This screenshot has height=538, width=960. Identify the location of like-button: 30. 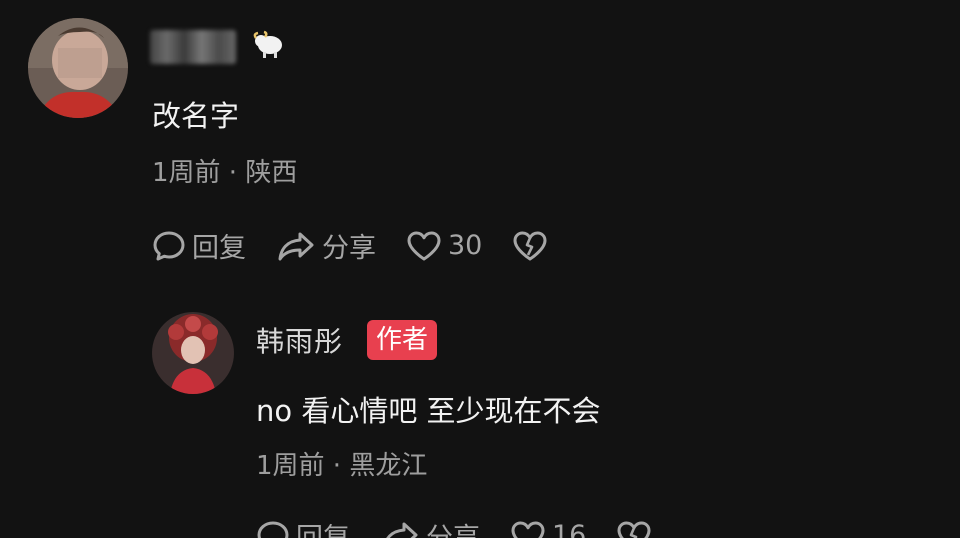
(444, 246).